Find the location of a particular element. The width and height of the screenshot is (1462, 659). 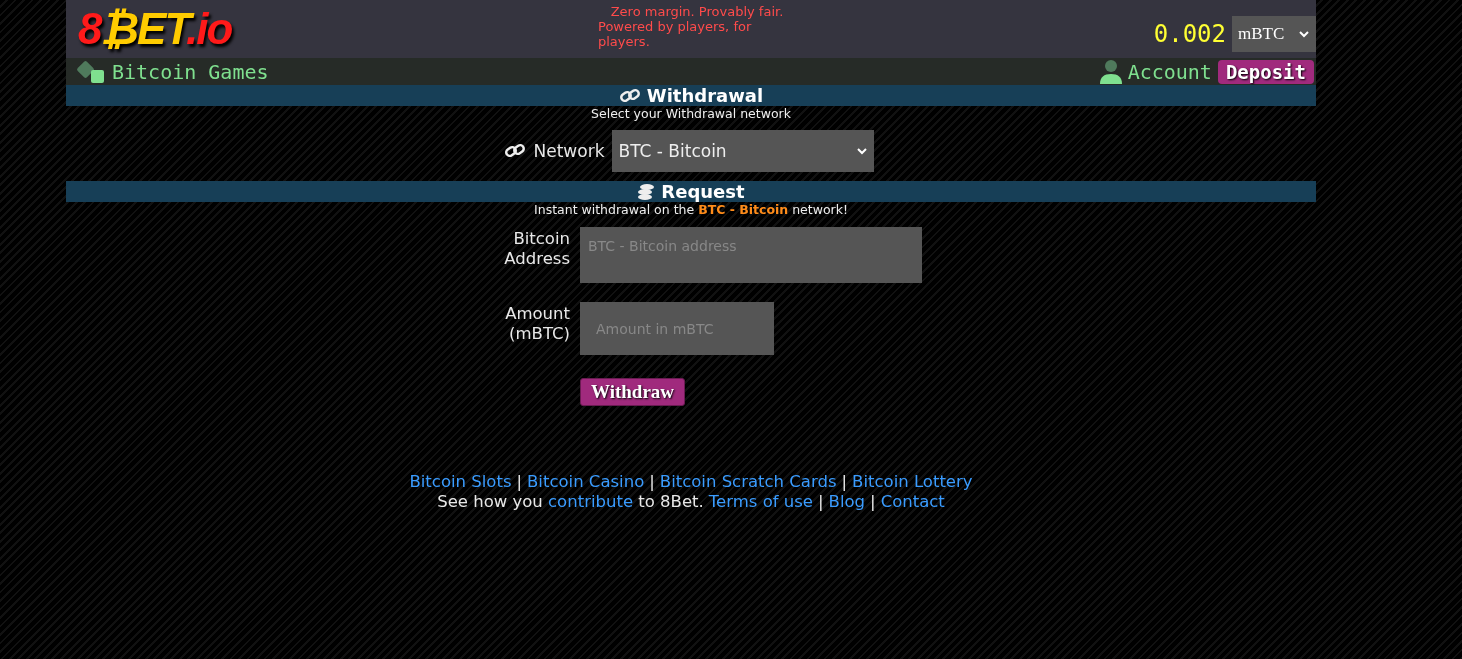

footer-link: Blog is located at coordinates (847, 502).